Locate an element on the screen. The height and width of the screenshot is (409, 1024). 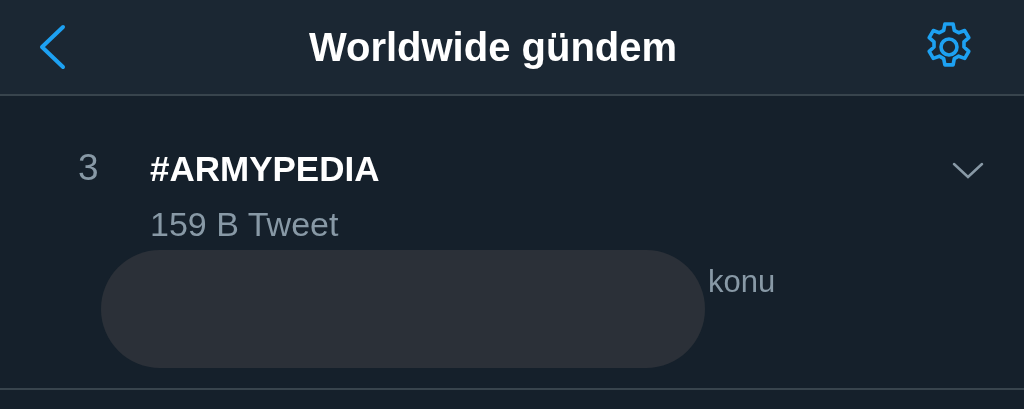
trend-context: konu is located at coordinates (742, 281).